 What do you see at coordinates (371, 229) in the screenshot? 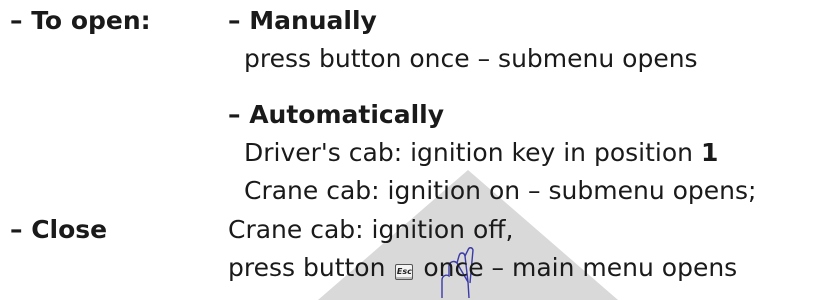
I see `close-line-1: Crane cab: ignition off,` at bounding box center [371, 229].